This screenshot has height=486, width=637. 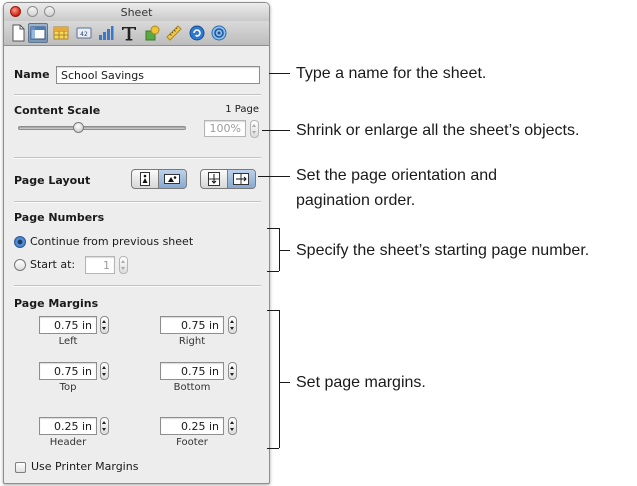 What do you see at coordinates (123, 265) in the screenshot?
I see `start-page-stepper` at bounding box center [123, 265].